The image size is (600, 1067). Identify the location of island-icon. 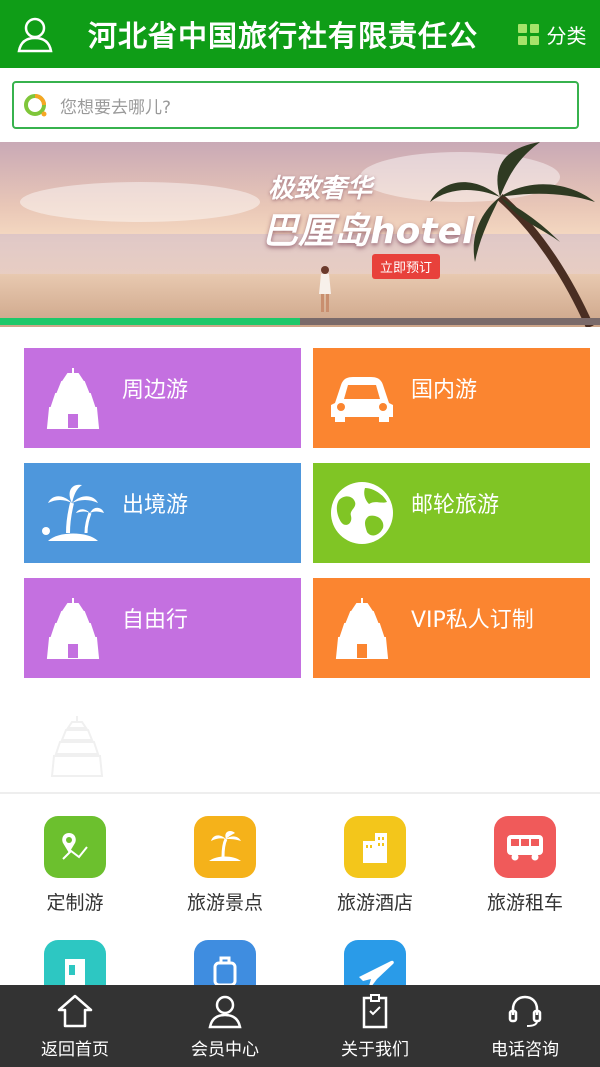
(225, 847).